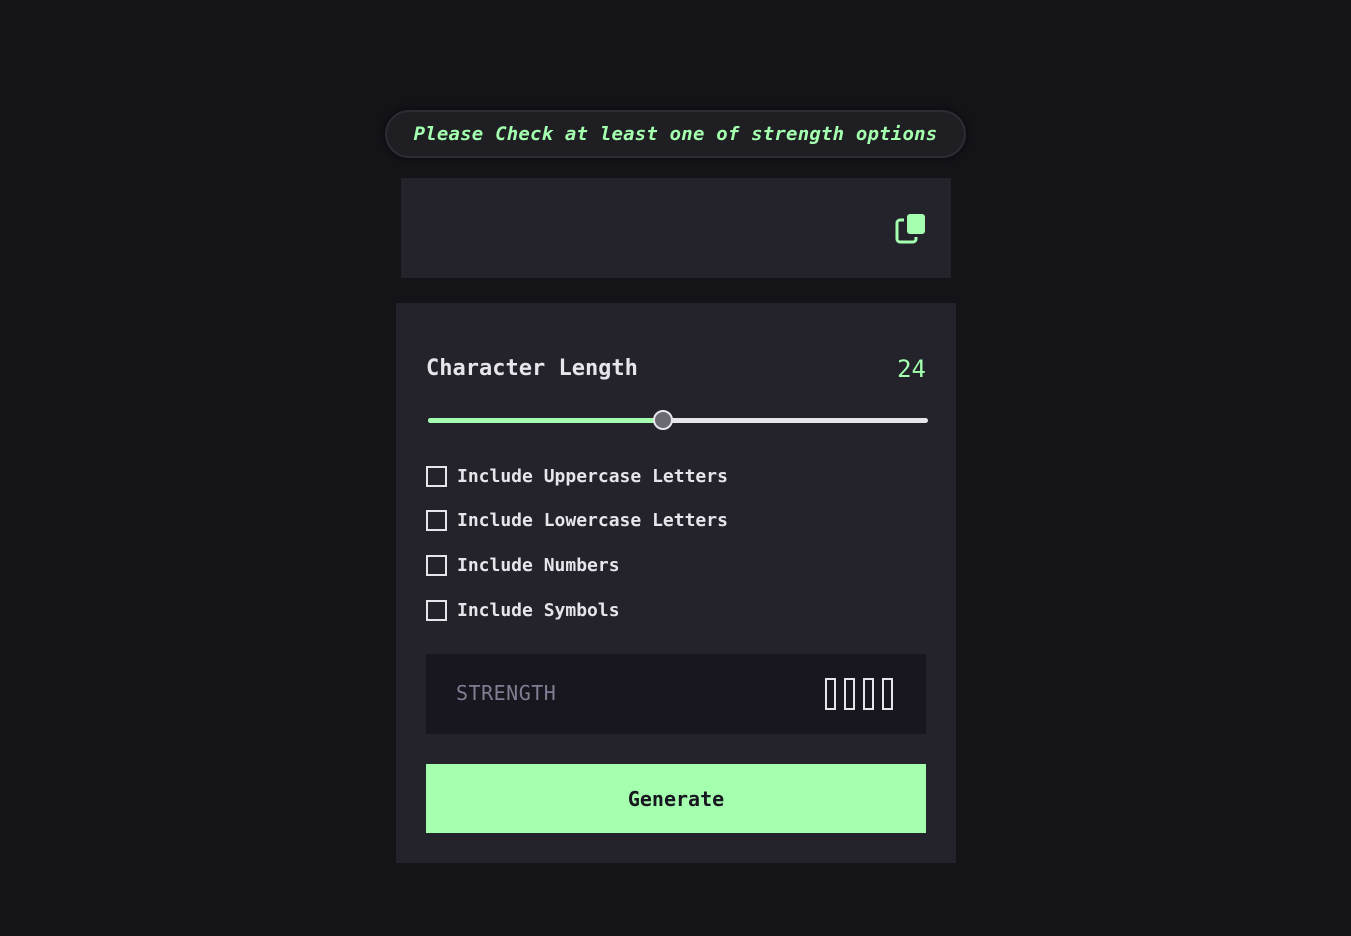 The image size is (1351, 936). I want to click on option-label: Include Symbols, so click(538, 610).